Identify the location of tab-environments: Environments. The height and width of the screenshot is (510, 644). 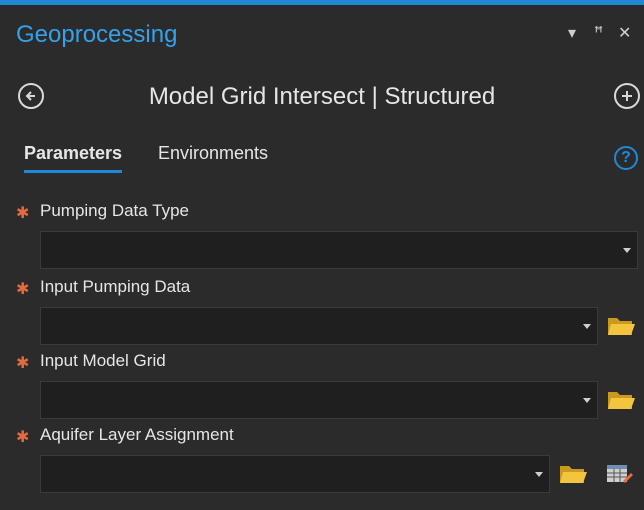
(213, 156).